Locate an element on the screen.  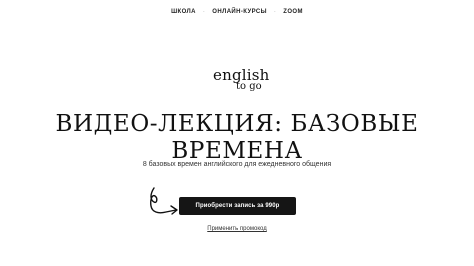
nav-item-zoom: ZOOM is located at coordinates (293, 12).